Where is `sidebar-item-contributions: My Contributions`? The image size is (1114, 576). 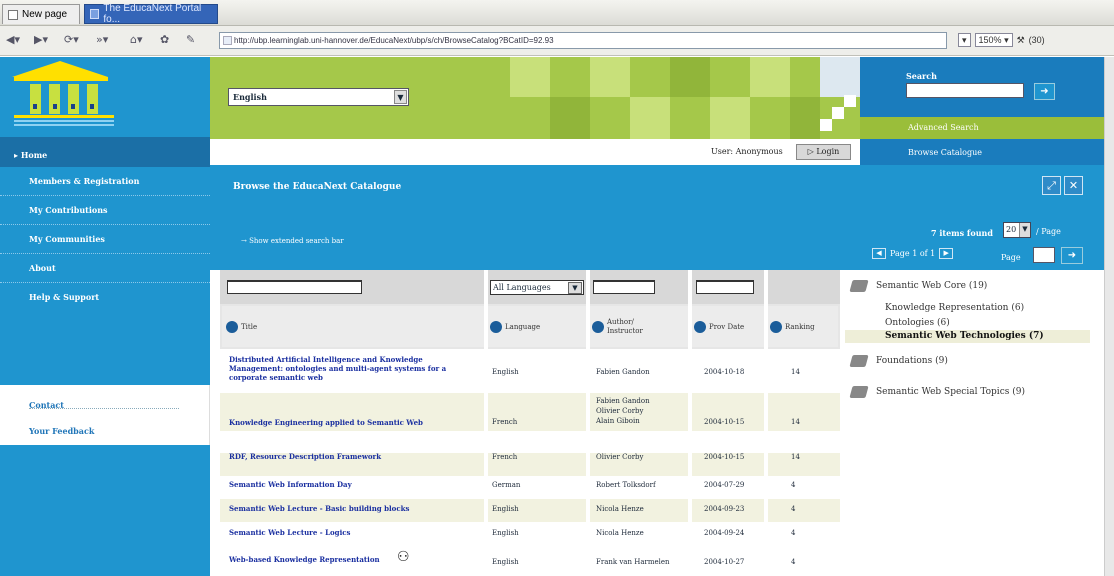 sidebar-item-contributions: My Contributions is located at coordinates (105, 210).